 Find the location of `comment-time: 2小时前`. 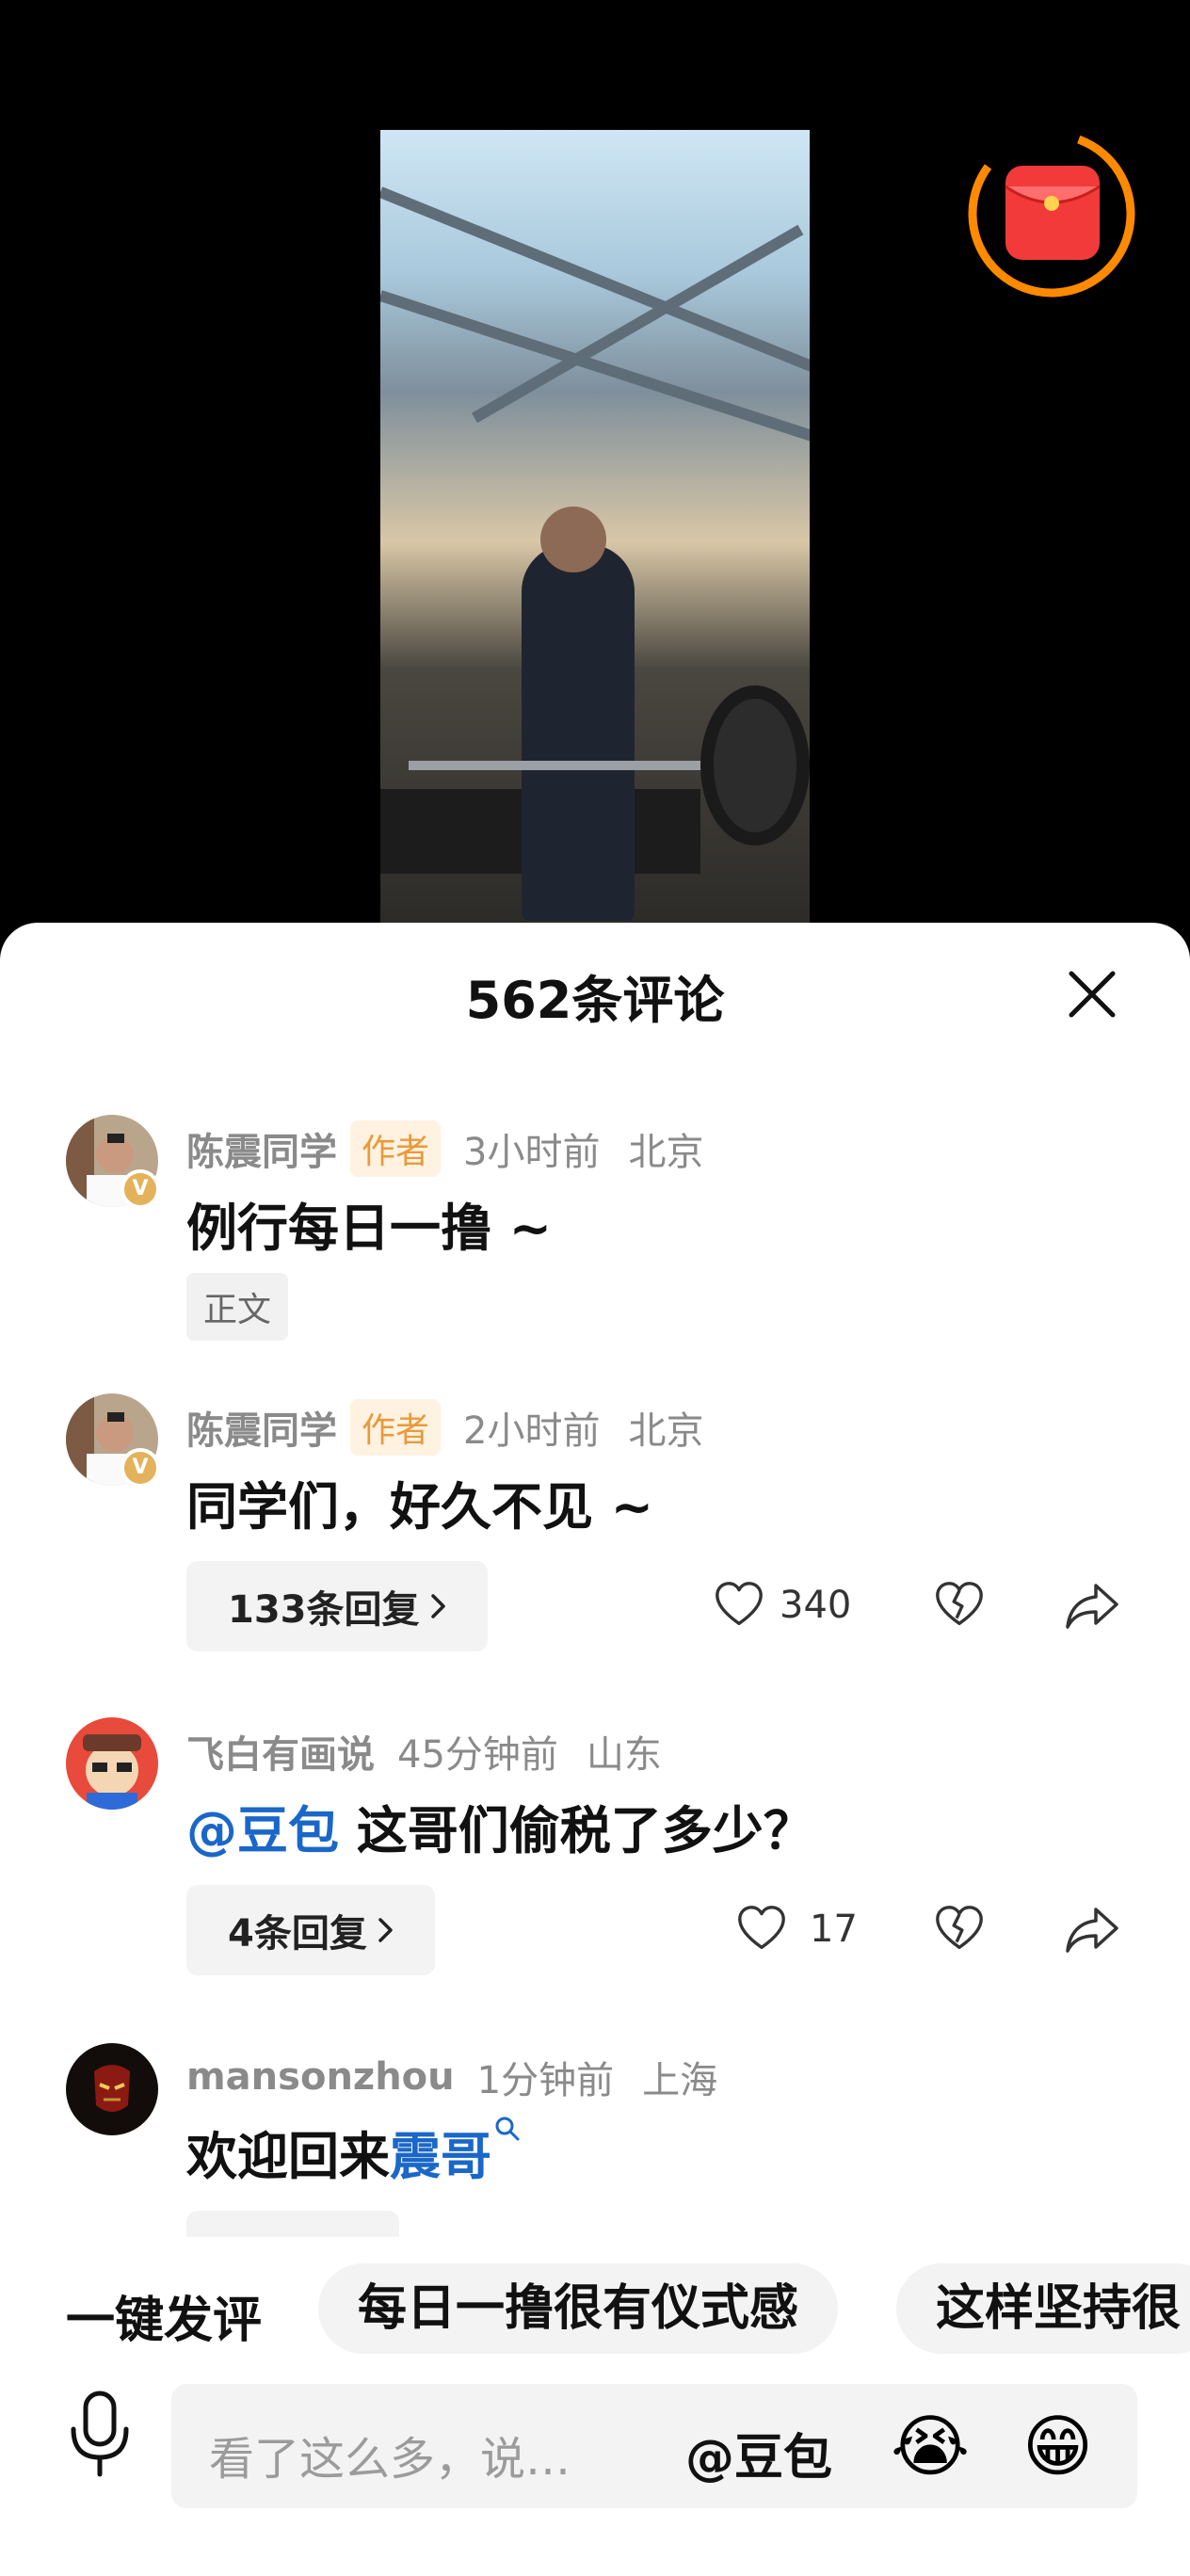

comment-time: 2小时前 is located at coordinates (532, 1431).